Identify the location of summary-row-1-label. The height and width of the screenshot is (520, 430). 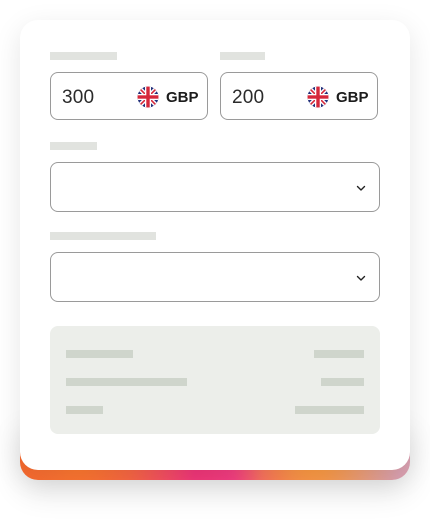
(99, 354).